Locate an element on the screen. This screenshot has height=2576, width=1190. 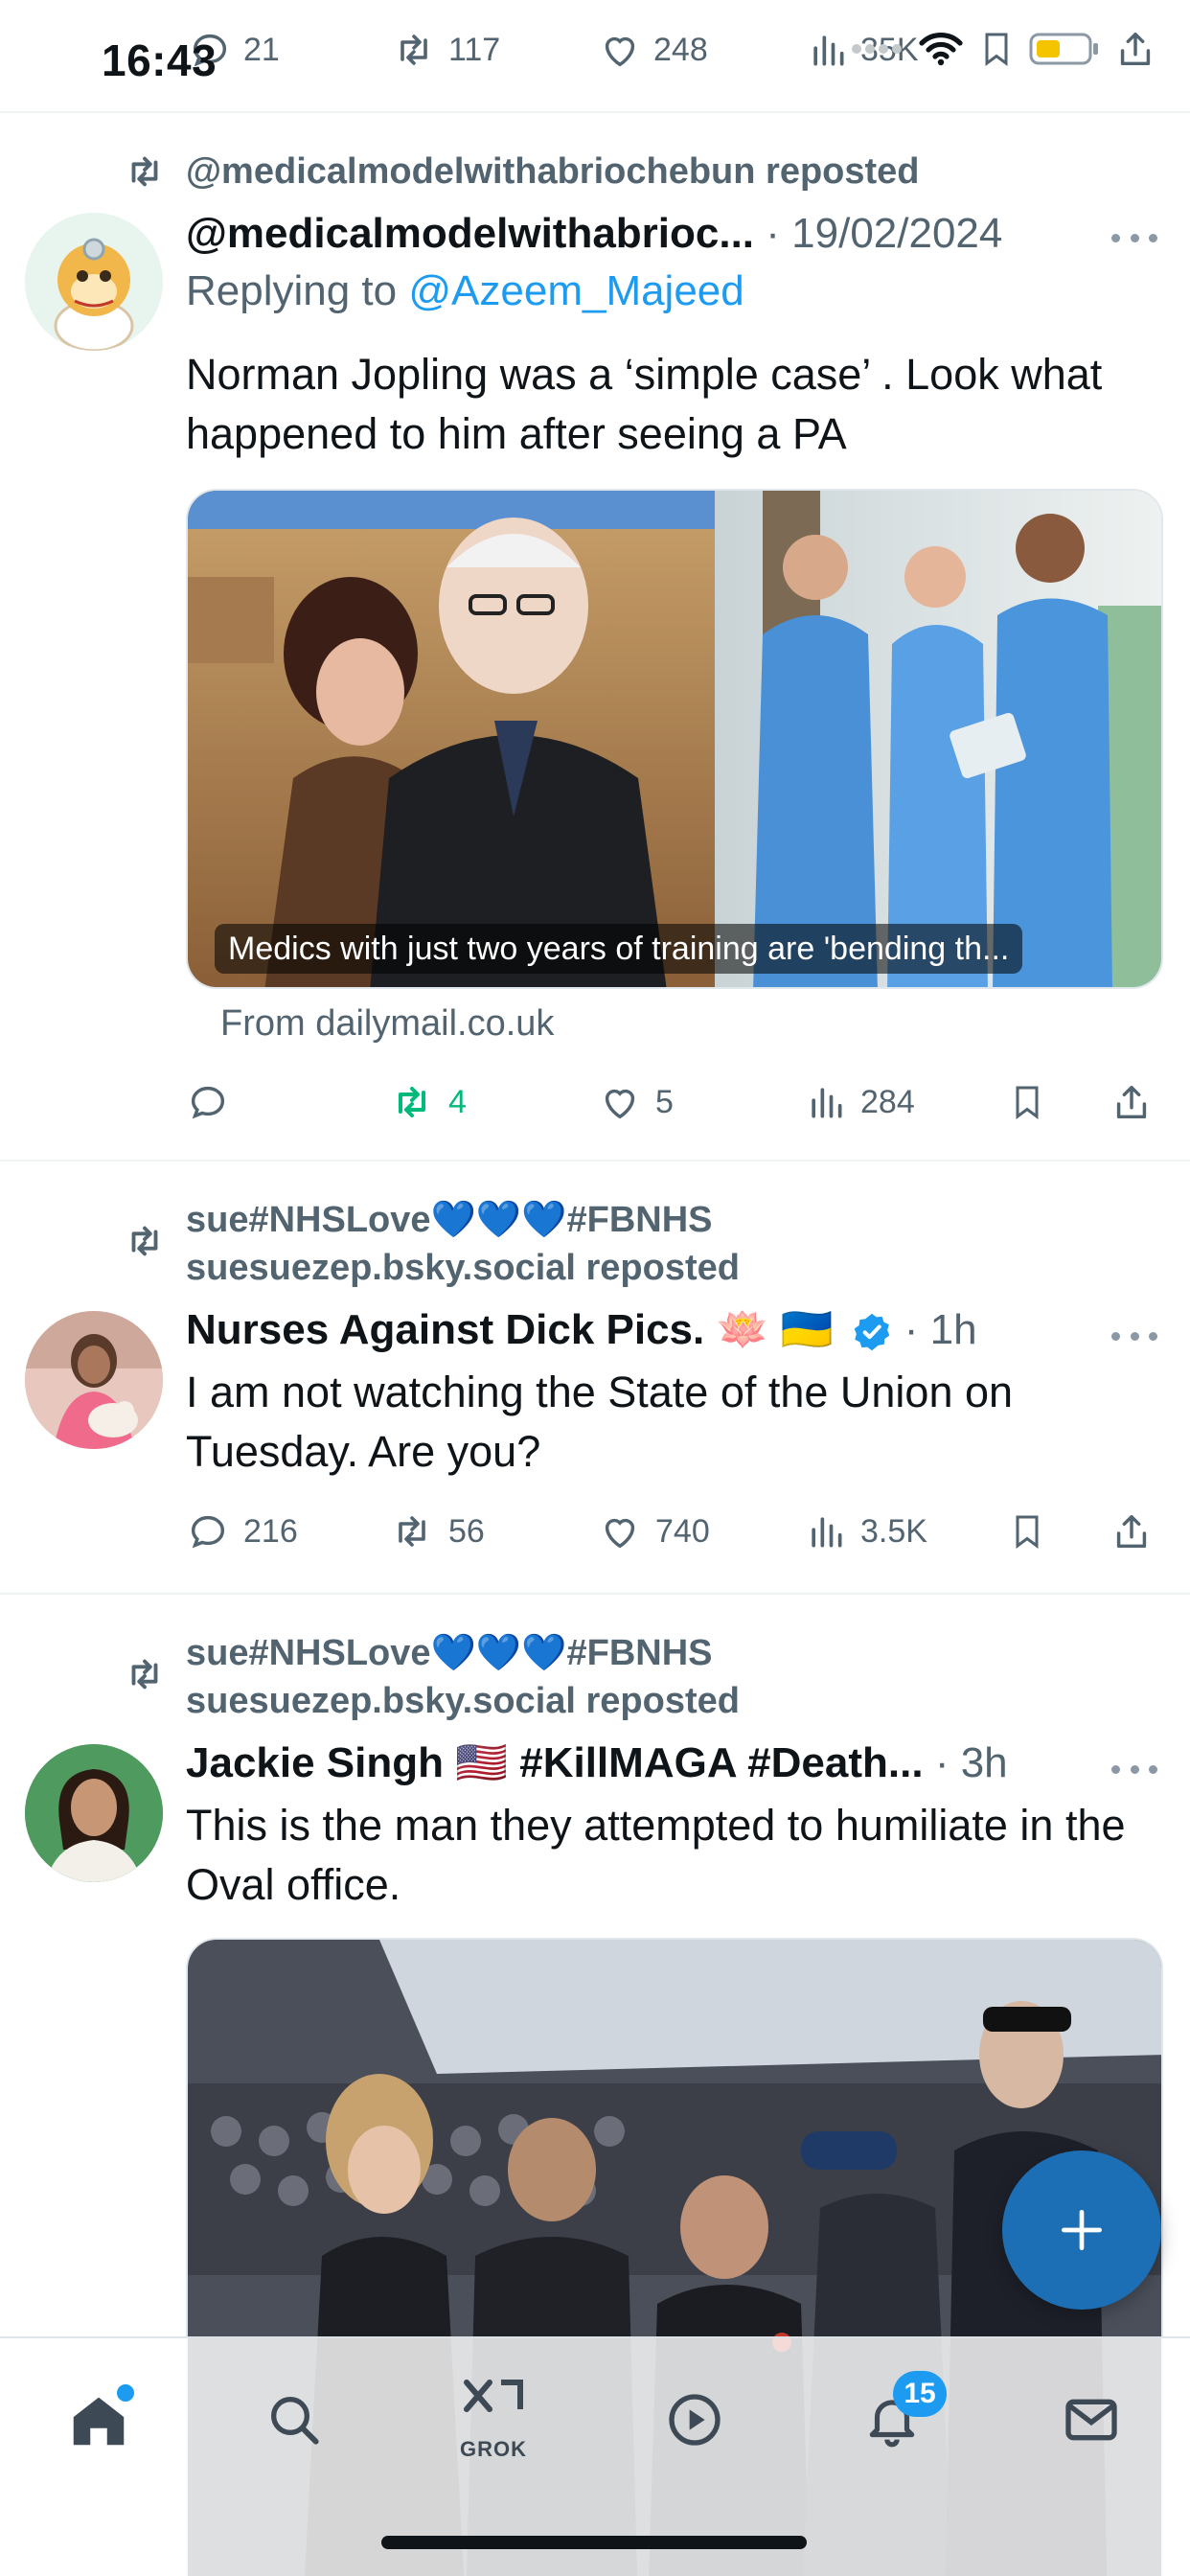
nav-notifications: 15 is located at coordinates (898, 2417).